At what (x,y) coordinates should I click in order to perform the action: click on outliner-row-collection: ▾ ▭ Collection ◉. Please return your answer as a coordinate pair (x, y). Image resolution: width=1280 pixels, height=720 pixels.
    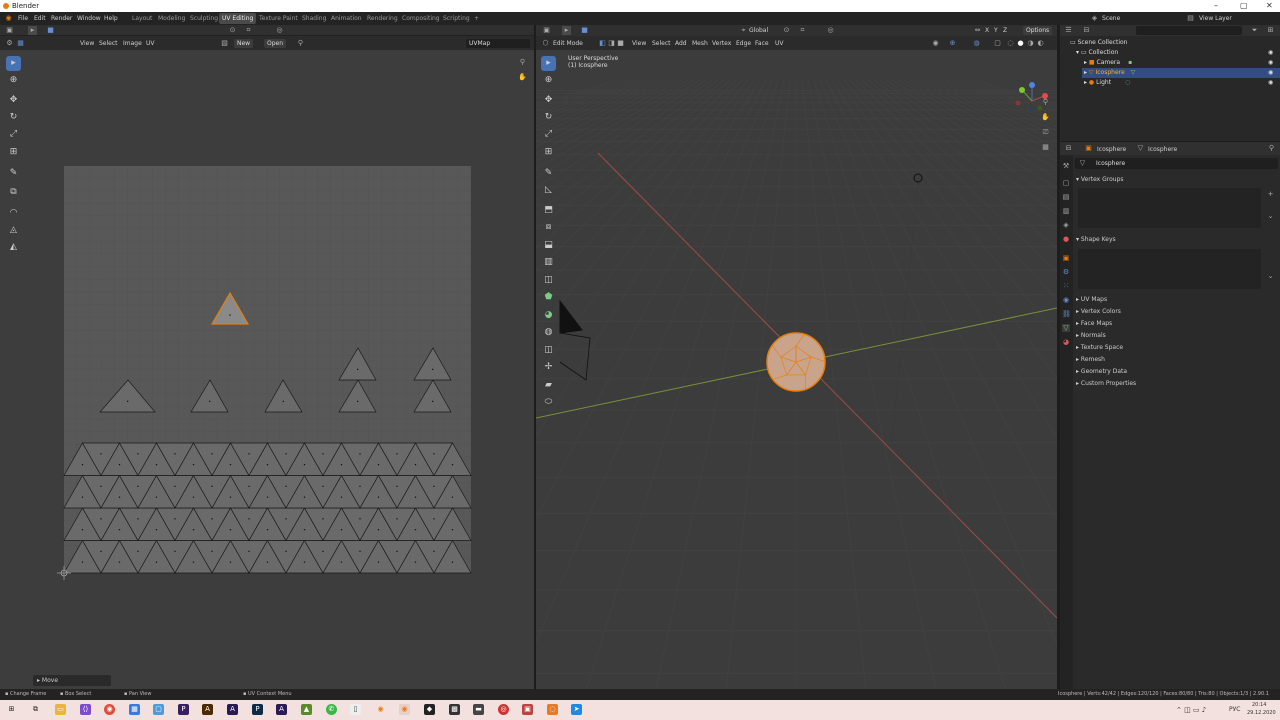
    Looking at the image, I should click on (1174, 52).